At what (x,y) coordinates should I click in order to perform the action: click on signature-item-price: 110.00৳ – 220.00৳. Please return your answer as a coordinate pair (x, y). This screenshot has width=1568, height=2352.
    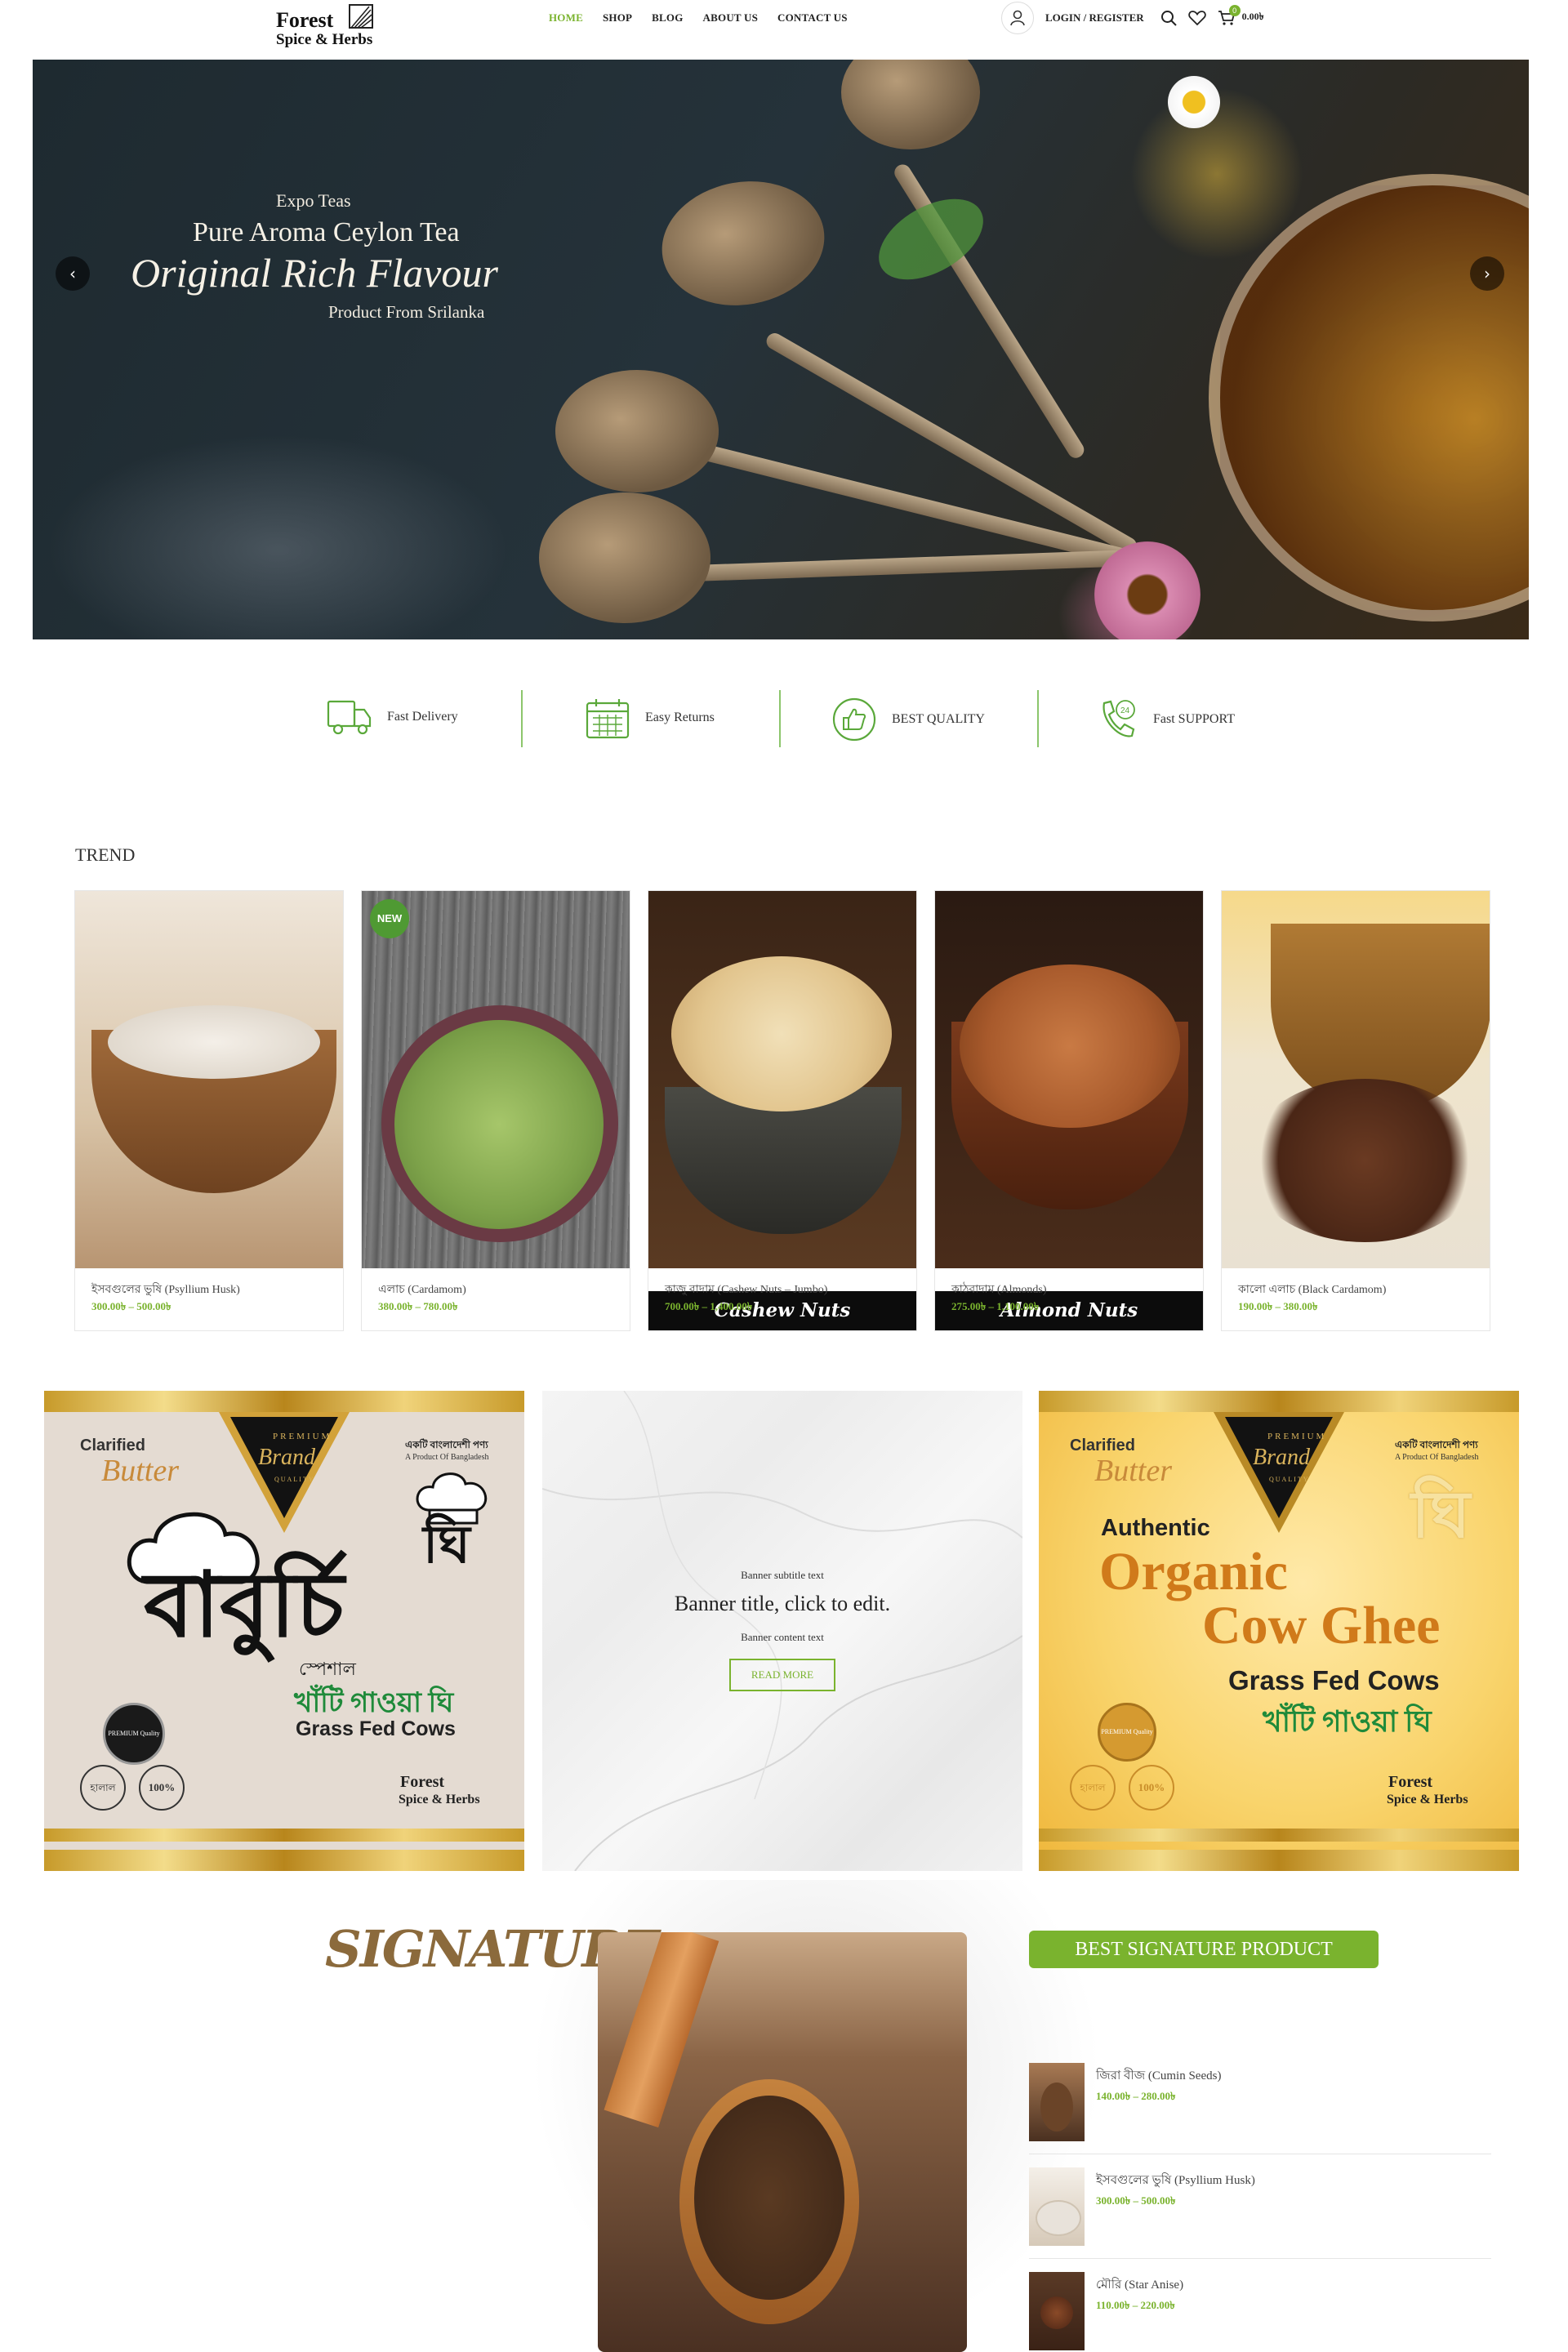
    Looking at the image, I should click on (1135, 2305).